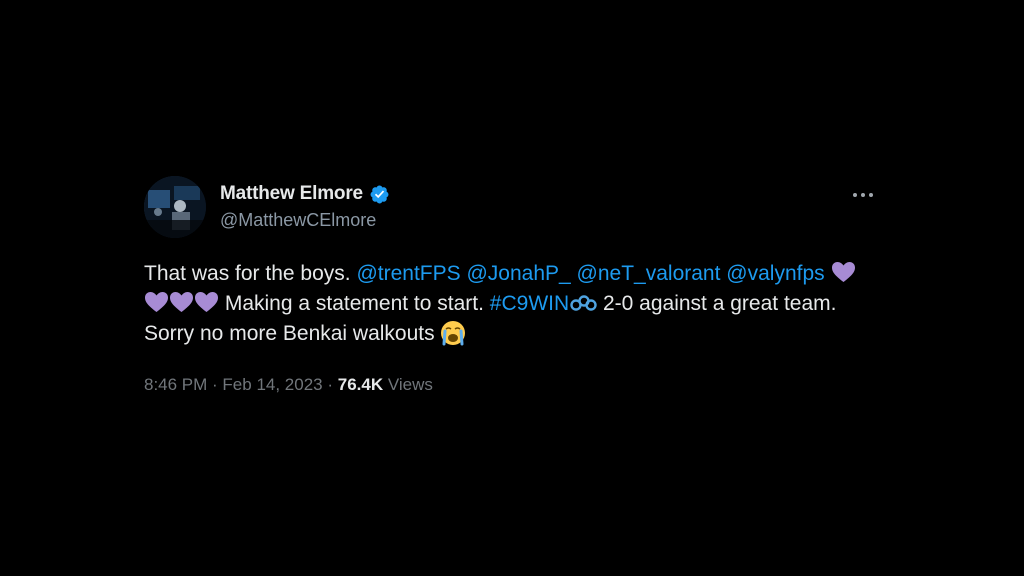 The height and width of the screenshot is (576, 1024). Describe the element at coordinates (518, 273) in the screenshot. I see `mention-link: @JonahP_` at that location.